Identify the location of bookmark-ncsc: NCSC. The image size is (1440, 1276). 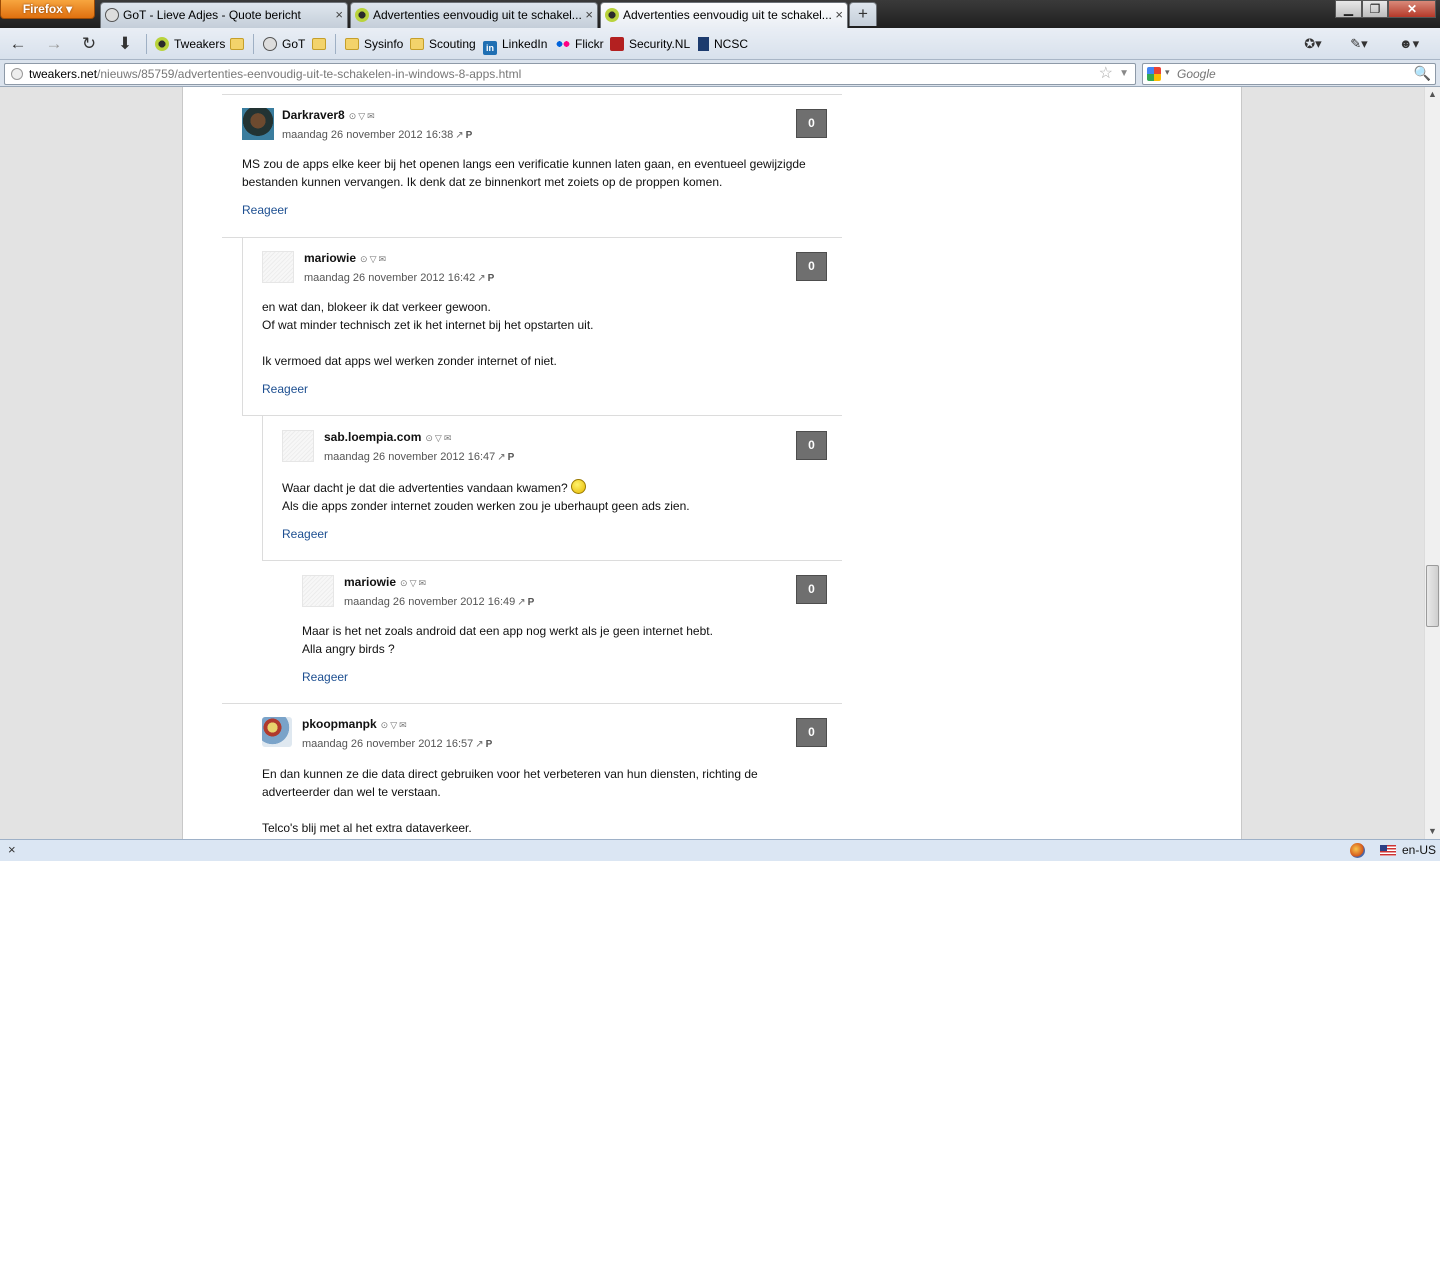
(723, 44).